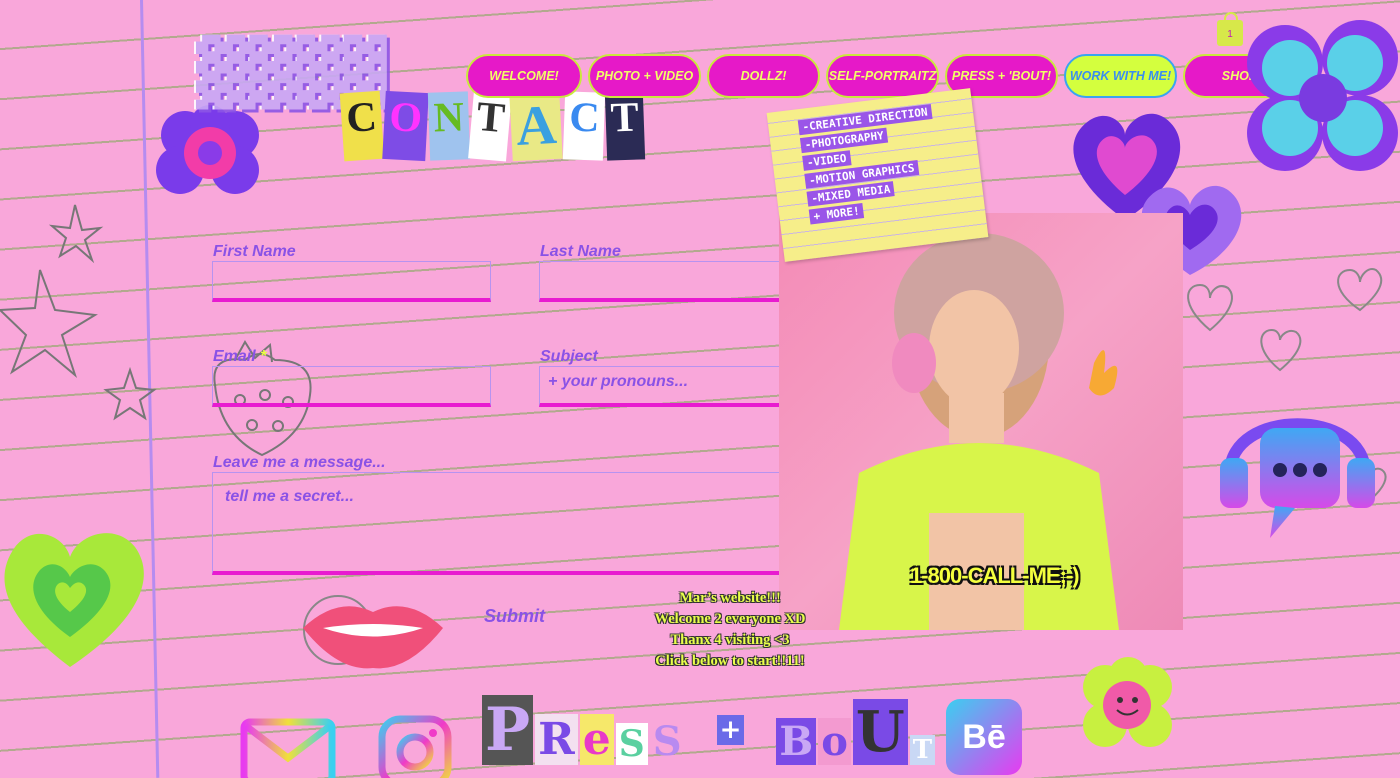 This screenshot has width=1400, height=778. What do you see at coordinates (880, 732) in the screenshot?
I see `press-letter: U` at bounding box center [880, 732].